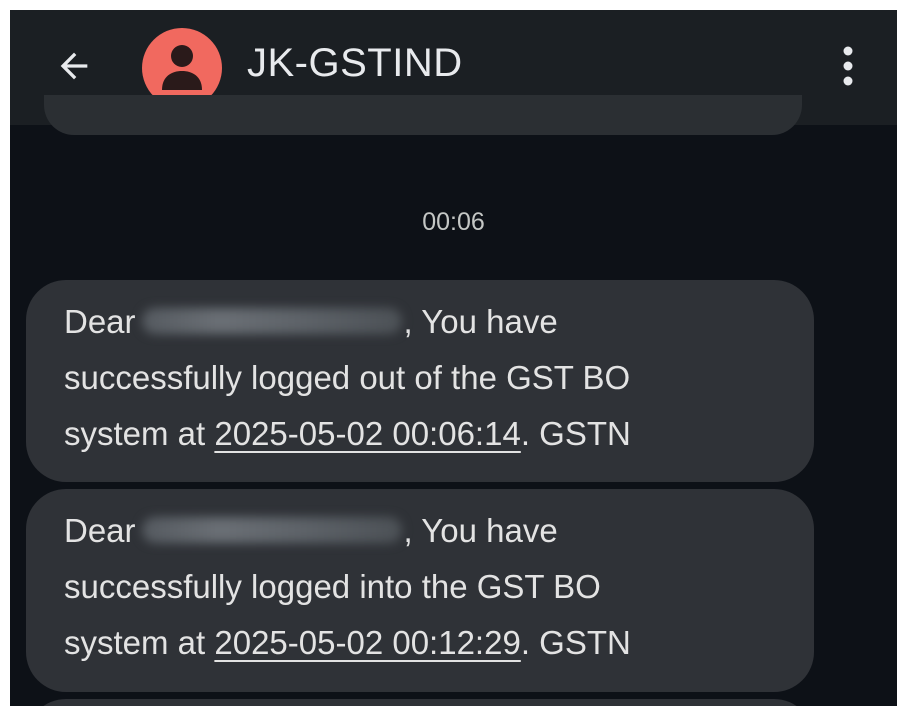 The width and height of the screenshot is (897, 706). I want to click on next-message-bubble, so click(420, 702).